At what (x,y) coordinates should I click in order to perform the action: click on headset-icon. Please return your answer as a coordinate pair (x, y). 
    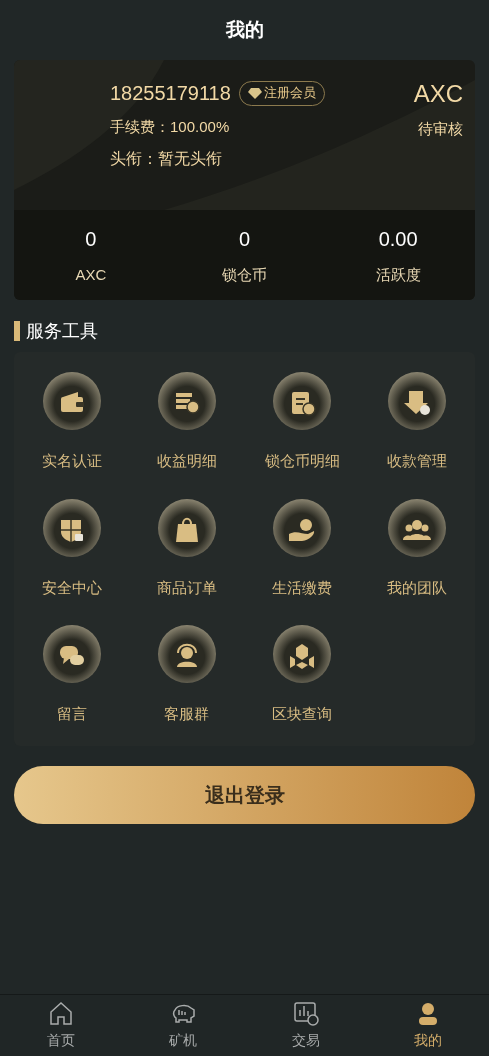
    Looking at the image, I should click on (186, 654).